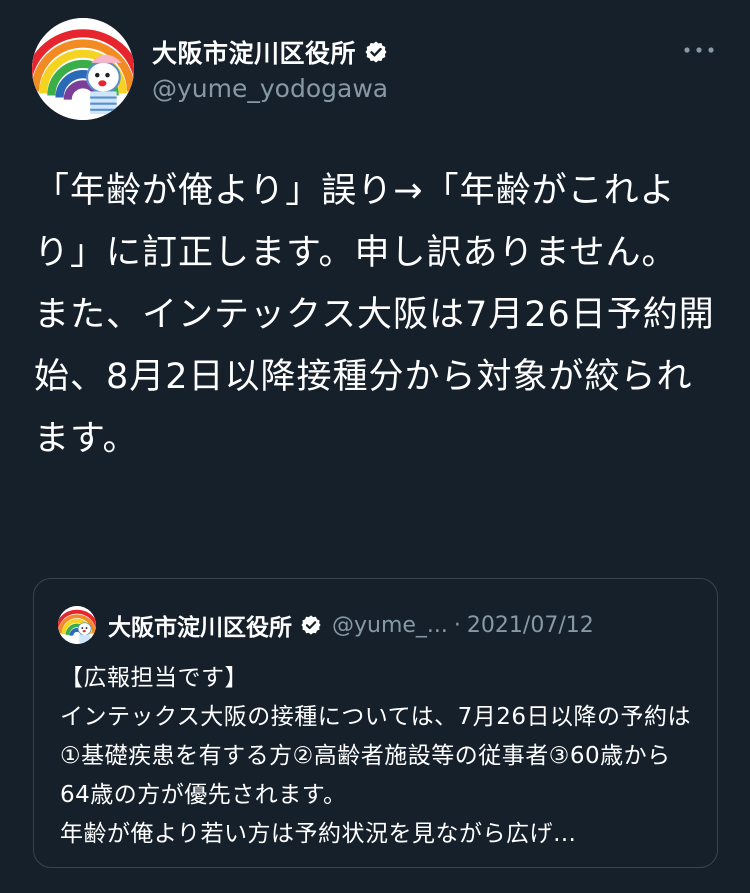  What do you see at coordinates (530, 625) in the screenshot?
I see `quoted-tweet-date: 2021/07/12` at bounding box center [530, 625].